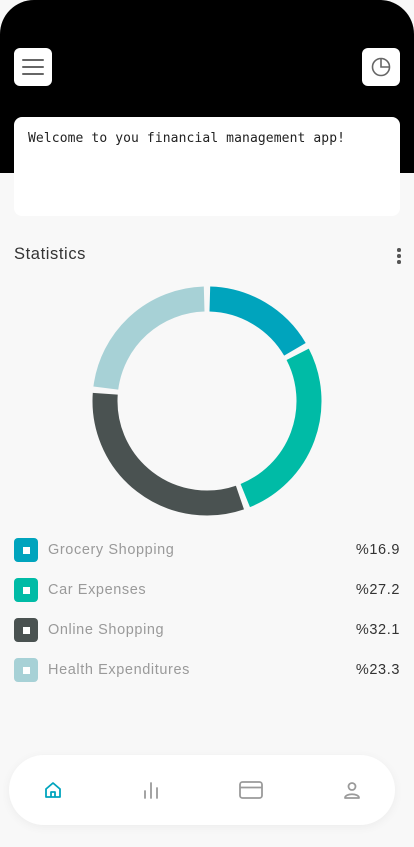 The image size is (414, 847). Describe the element at coordinates (281, 428) in the screenshot. I see `donut-slice-car` at that location.